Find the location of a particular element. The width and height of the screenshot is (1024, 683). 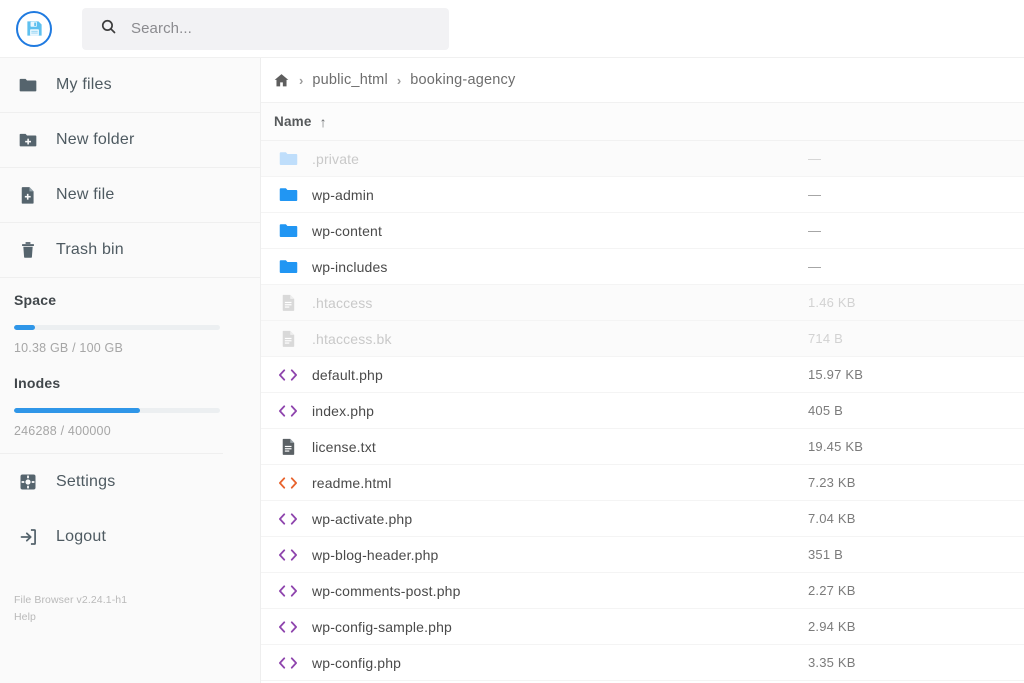

space-meter: Space 10.38 GB / 100 GB is located at coordinates (130, 319).